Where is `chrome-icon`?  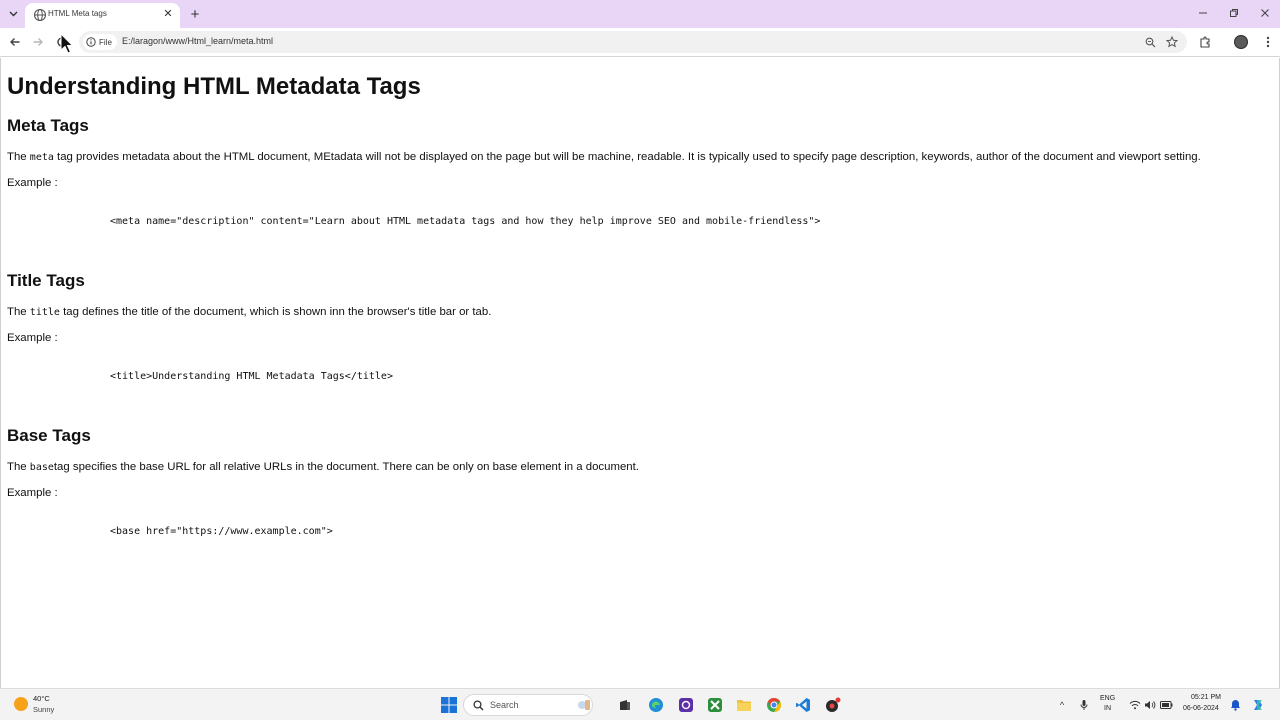
chrome-icon is located at coordinates (774, 705).